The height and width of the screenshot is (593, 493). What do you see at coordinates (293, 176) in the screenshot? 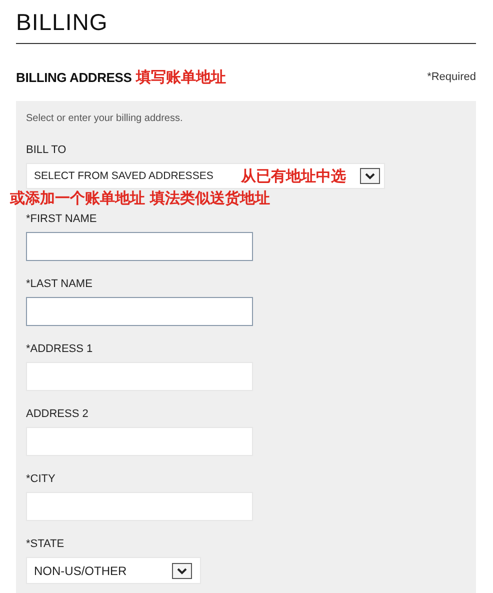
I see `annotation-text: 从已有地址中选` at bounding box center [293, 176].